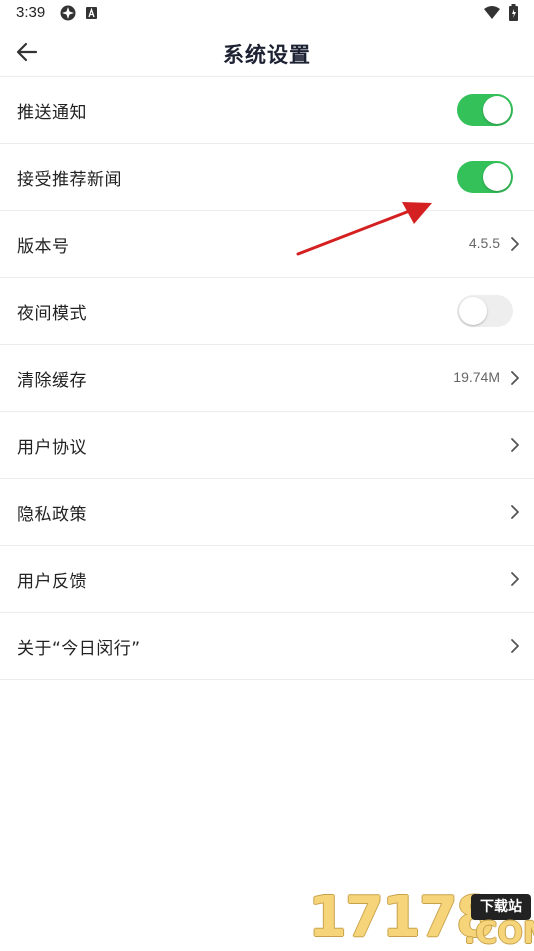 This screenshot has width=534, height=951. I want to click on setting-recommended-news: 接受推荐新闻, so click(267, 177).